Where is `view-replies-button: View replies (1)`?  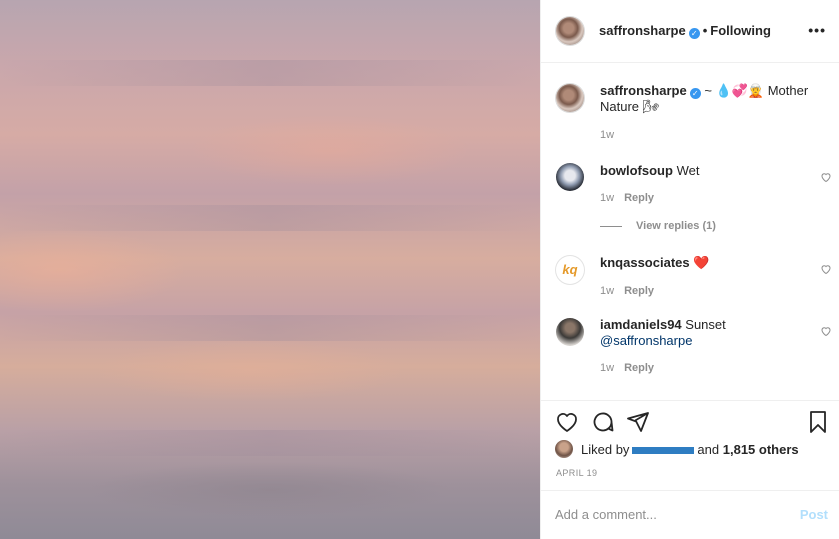
view-replies-button: View replies (1) is located at coordinates (658, 226).